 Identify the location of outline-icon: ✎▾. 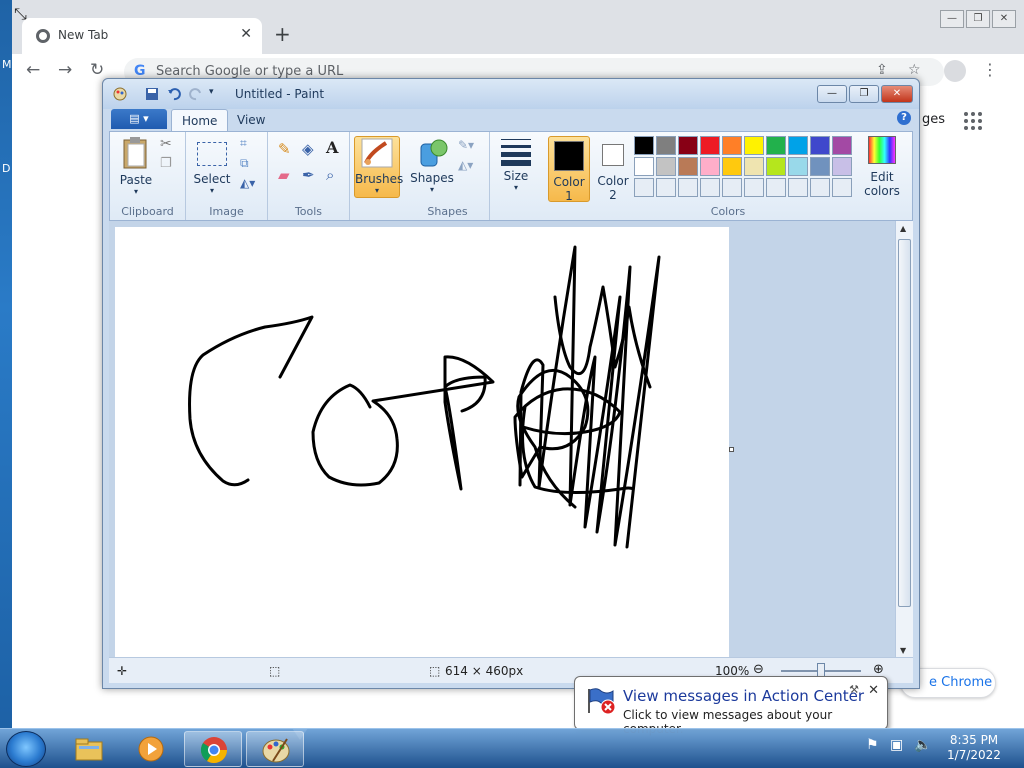
(467, 147).